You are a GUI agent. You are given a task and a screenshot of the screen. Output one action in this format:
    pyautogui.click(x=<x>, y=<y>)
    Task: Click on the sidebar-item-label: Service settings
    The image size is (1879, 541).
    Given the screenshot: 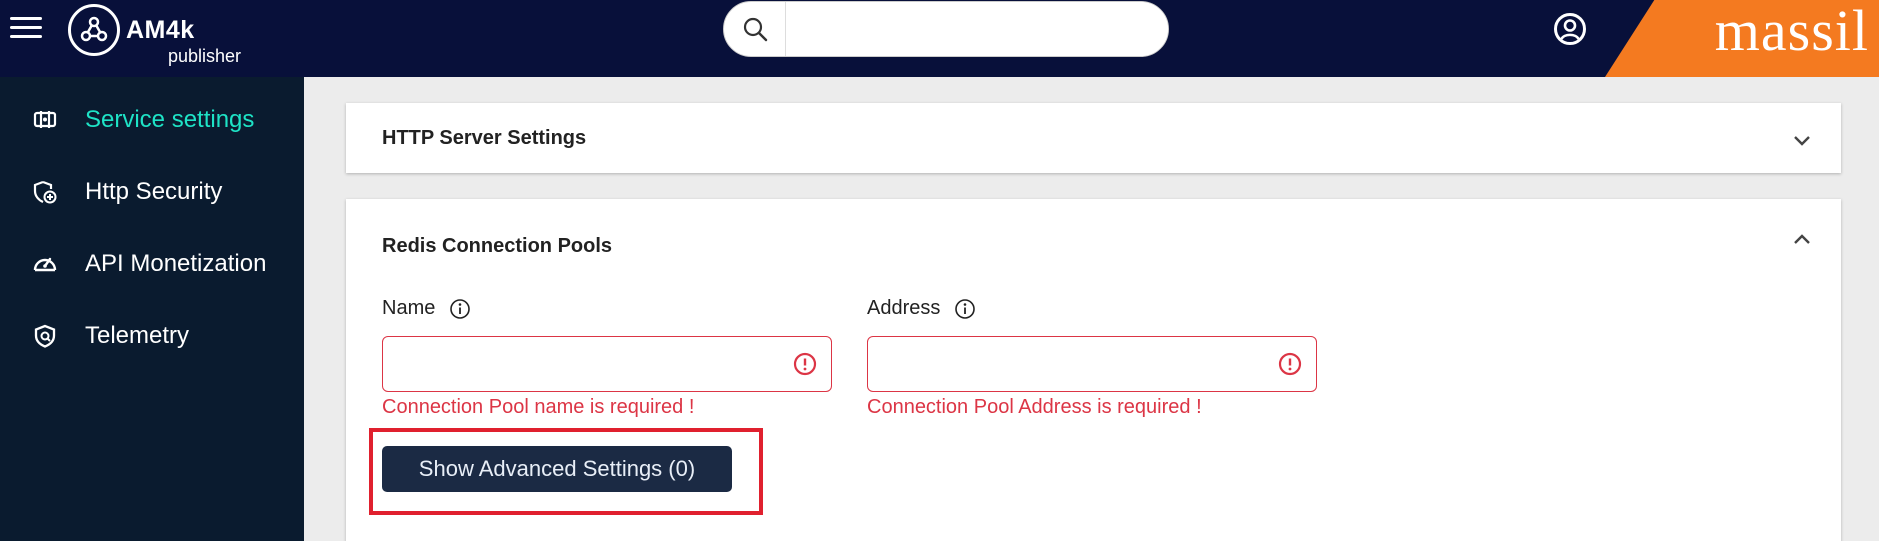 What is the action you would take?
    pyautogui.click(x=170, y=119)
    